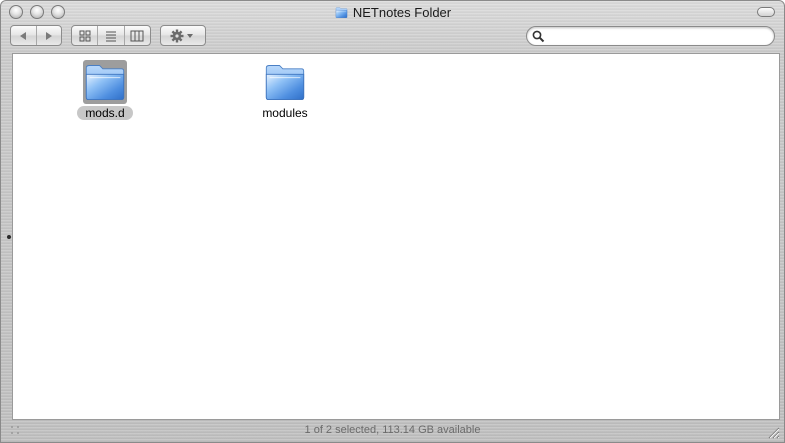 The image size is (785, 443). What do you see at coordinates (659, 37) in the screenshot?
I see `search-input` at bounding box center [659, 37].